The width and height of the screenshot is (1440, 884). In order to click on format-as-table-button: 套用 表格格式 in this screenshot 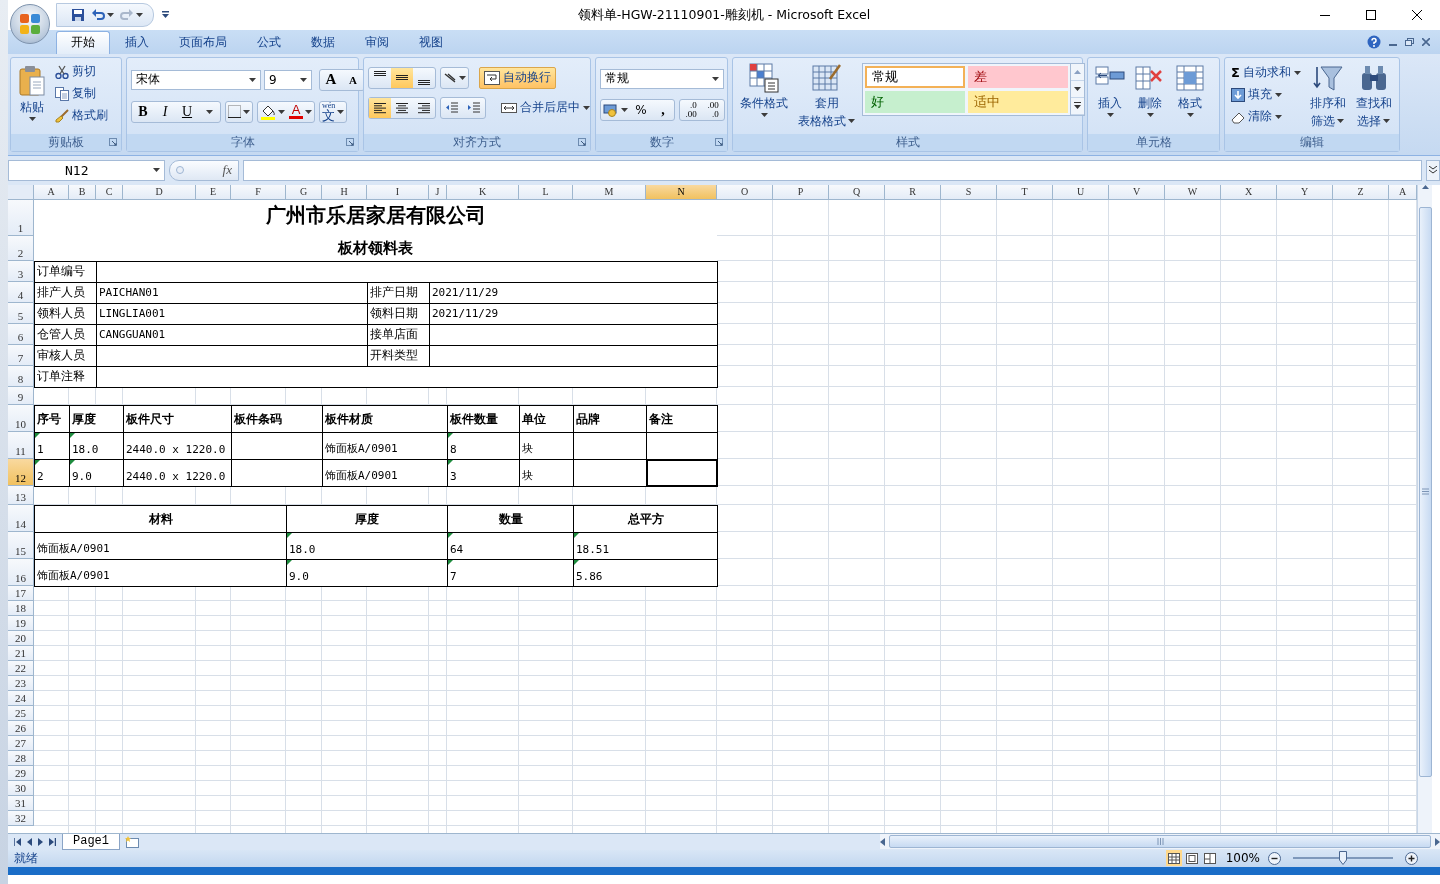, I will do `click(826, 95)`.